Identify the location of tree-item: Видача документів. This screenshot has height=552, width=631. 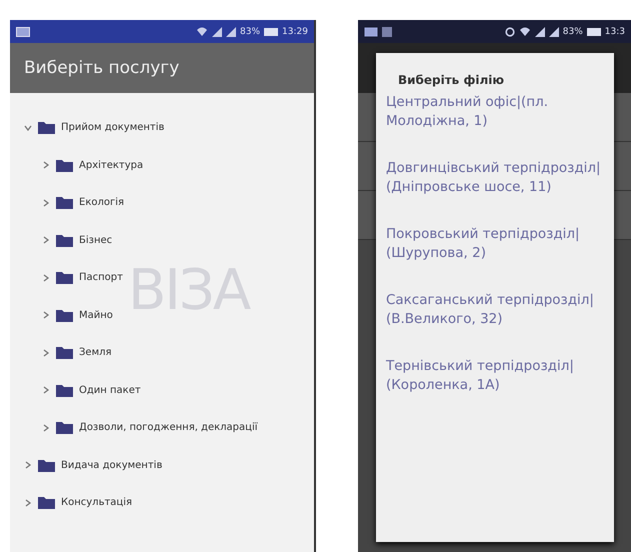
(86, 465).